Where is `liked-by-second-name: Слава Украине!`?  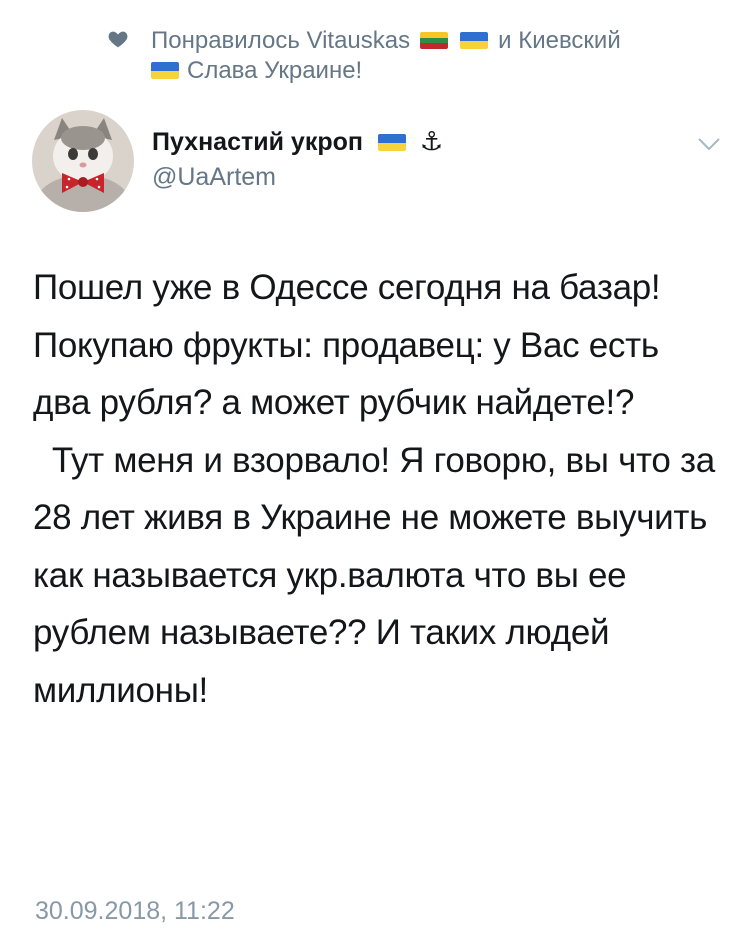 liked-by-second-name: Слава Украине! is located at coordinates (275, 70).